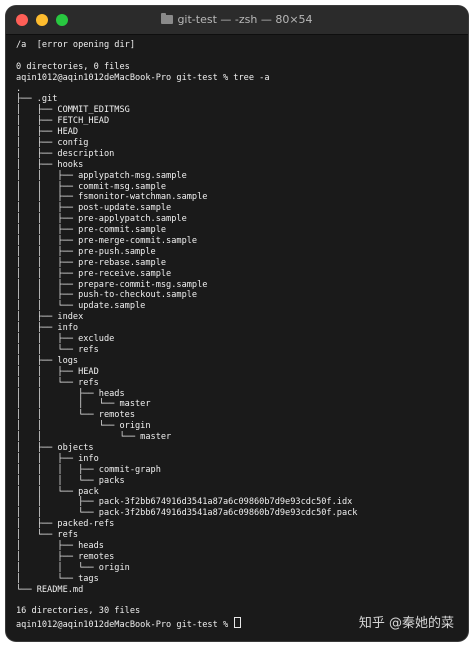  I want to click on terminal-line-text: │ ├── packed-refs, so click(65, 524).